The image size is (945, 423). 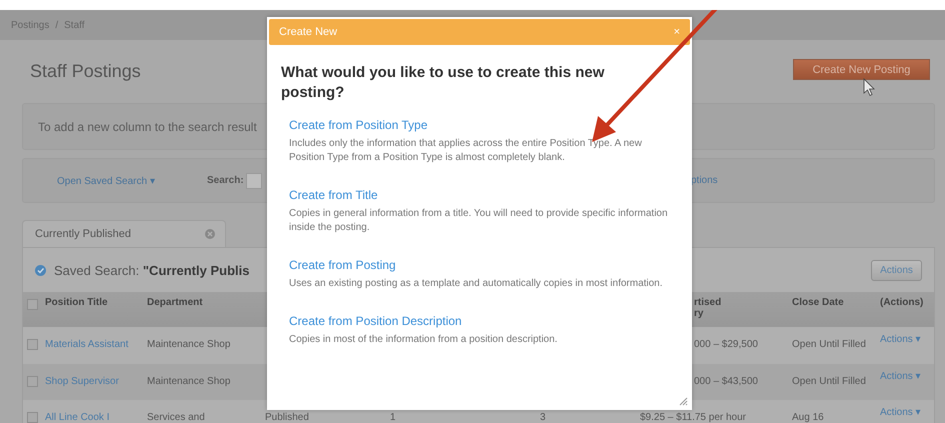 I want to click on actions-button: Actions, so click(x=896, y=270).